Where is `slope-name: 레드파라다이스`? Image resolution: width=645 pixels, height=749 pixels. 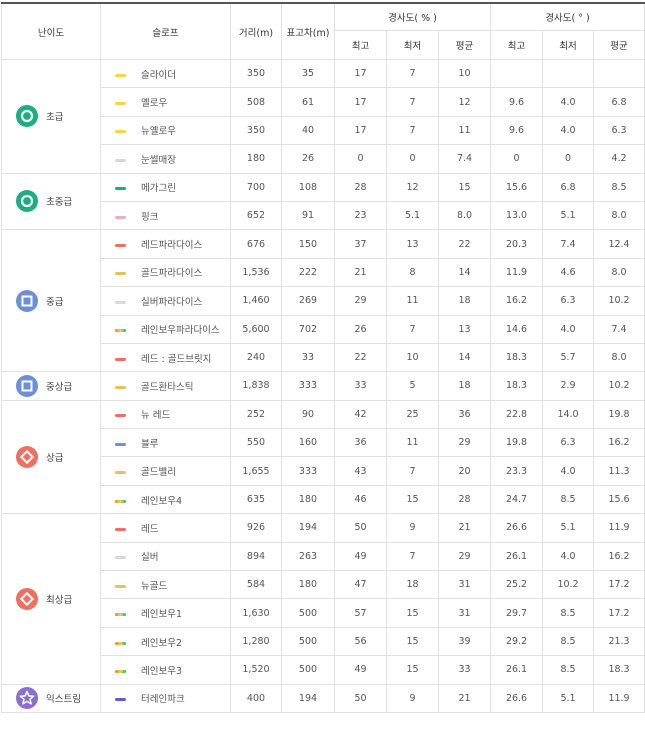 slope-name: 레드파라다이스 is located at coordinates (172, 246).